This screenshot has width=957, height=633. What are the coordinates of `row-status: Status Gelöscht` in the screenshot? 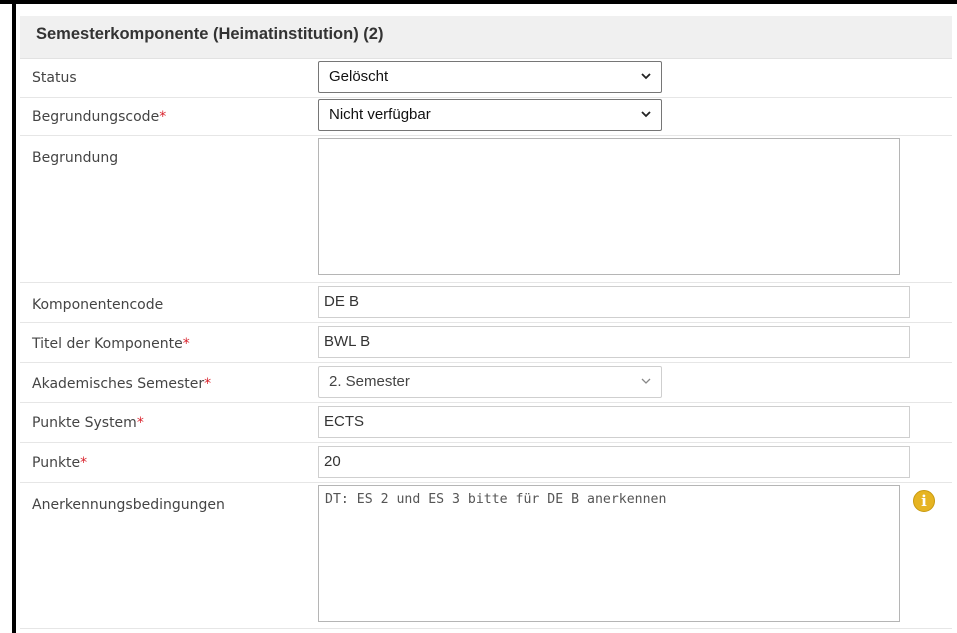 It's located at (486, 78).